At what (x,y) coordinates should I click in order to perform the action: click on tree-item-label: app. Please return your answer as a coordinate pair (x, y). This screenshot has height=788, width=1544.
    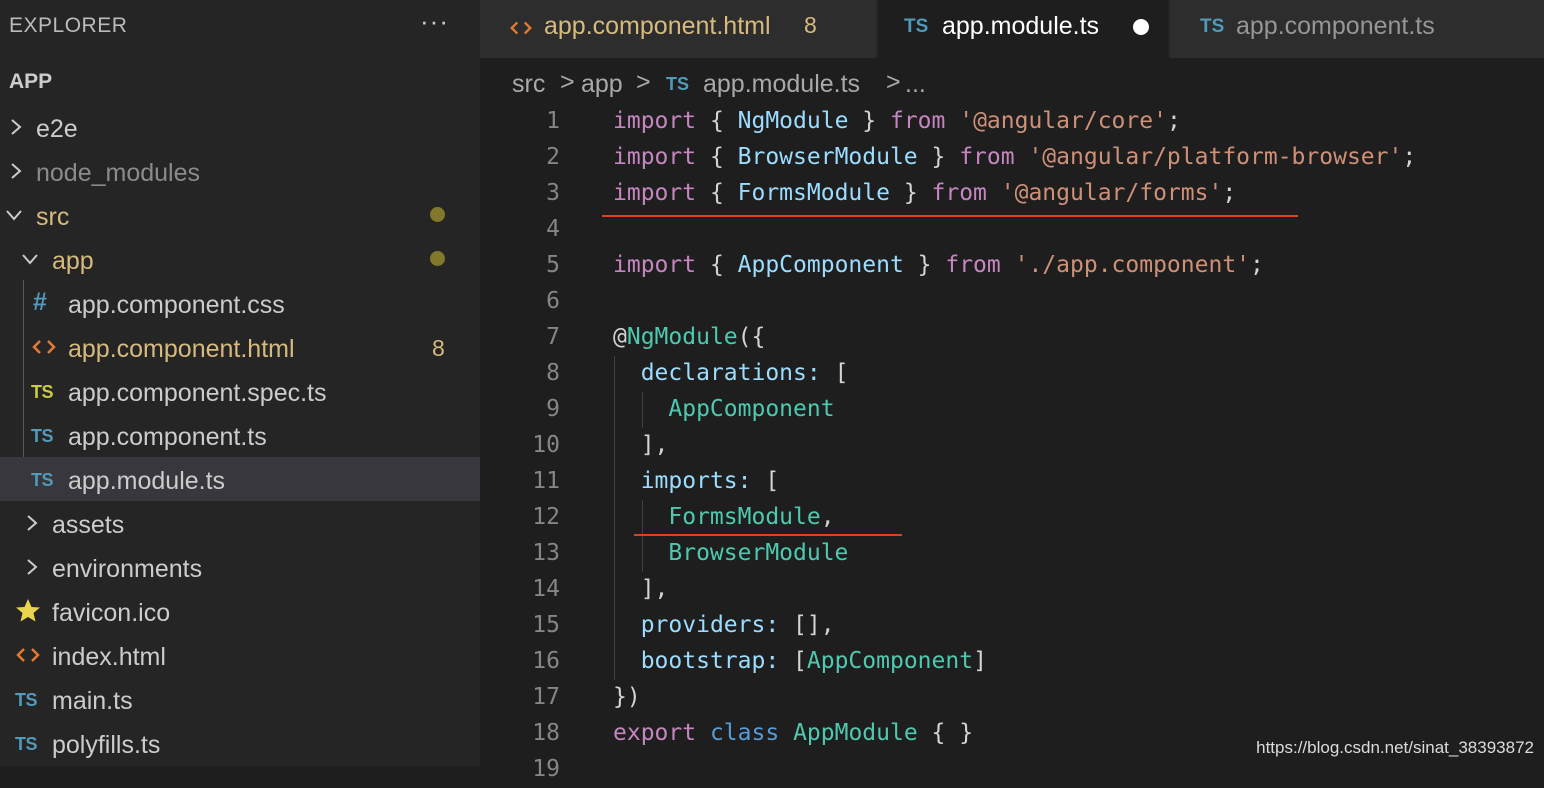
    Looking at the image, I should click on (73, 261).